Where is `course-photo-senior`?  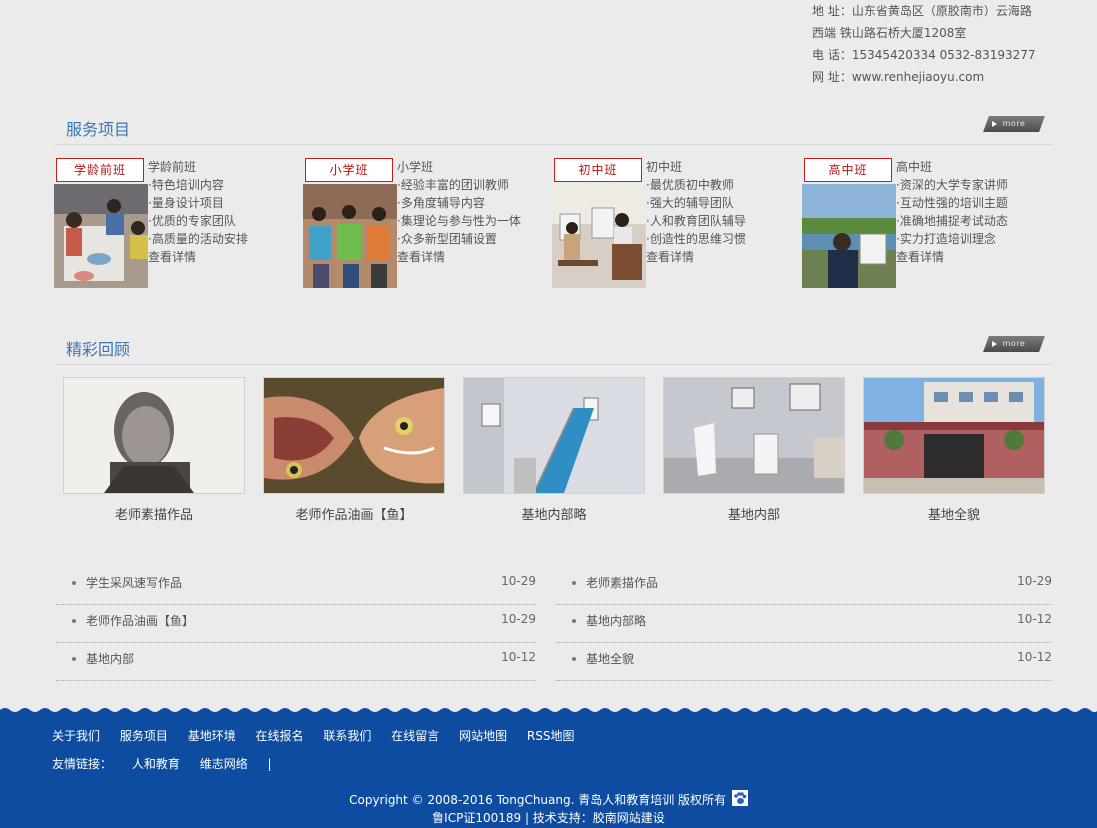 course-photo-senior is located at coordinates (849, 236).